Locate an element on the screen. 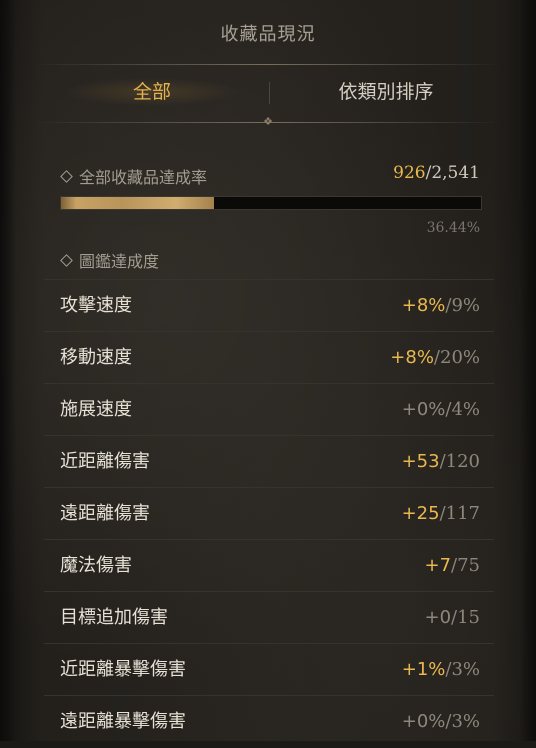 The image size is (536, 748). stat-label: 攻擊速度 is located at coordinates (96, 305).